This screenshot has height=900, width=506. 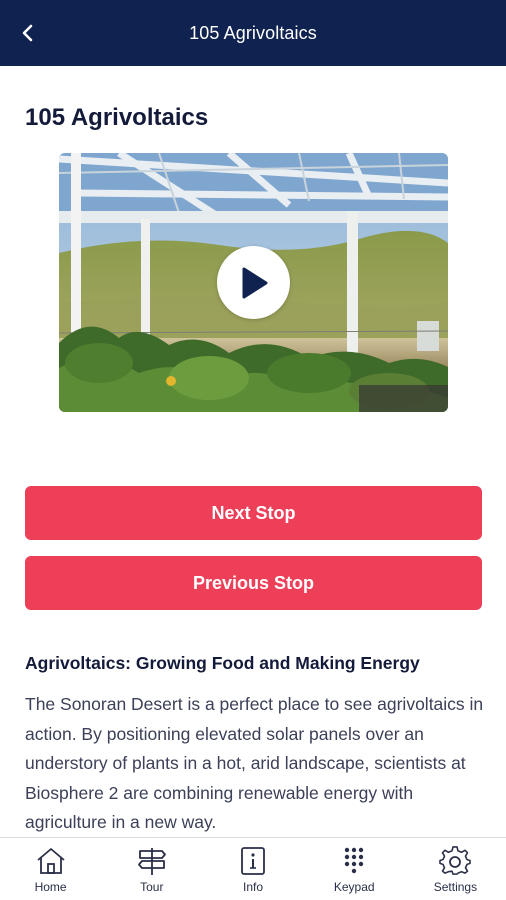 I want to click on back-button, so click(x=28, y=33).